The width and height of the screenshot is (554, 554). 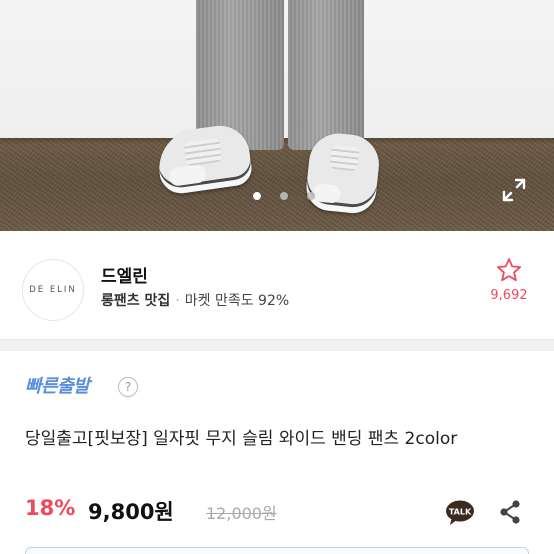 I want to click on share-icon, so click(x=510, y=512).